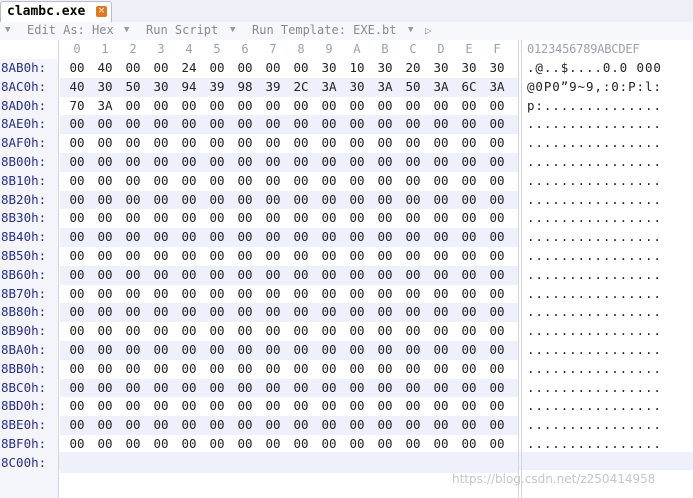 The image size is (693, 498). I want to click on chevron-down-icon: ▼, so click(7, 30).